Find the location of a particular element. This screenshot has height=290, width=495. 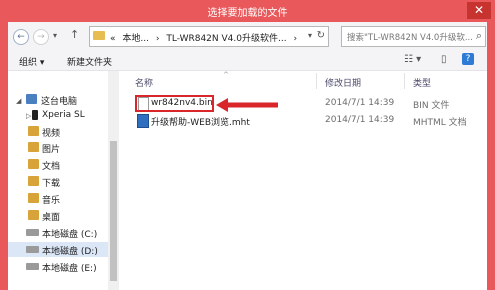

mht-file-icon is located at coordinates (143, 121).